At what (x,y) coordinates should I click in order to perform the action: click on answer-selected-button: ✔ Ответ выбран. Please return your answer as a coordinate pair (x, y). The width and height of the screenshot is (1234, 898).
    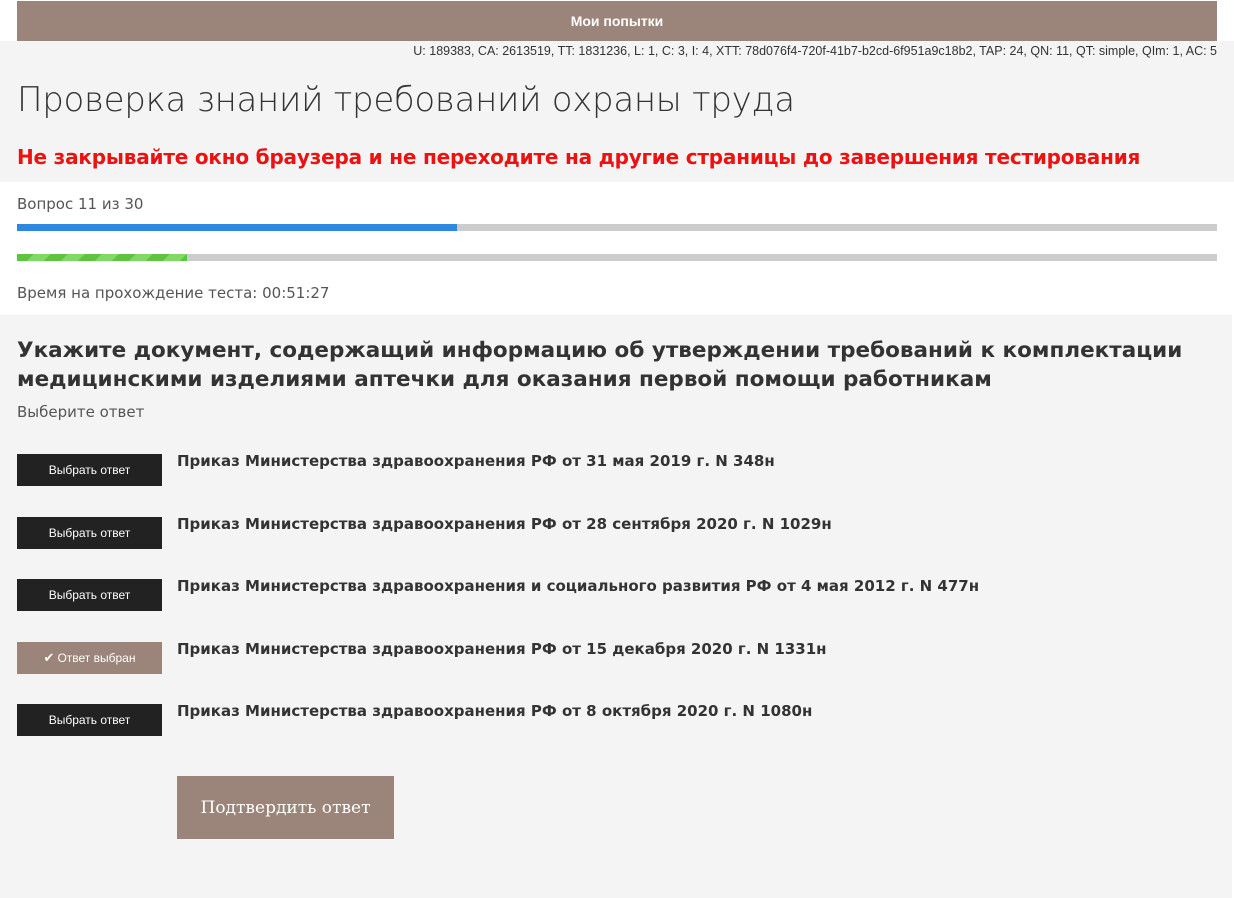
    Looking at the image, I should click on (89, 658).